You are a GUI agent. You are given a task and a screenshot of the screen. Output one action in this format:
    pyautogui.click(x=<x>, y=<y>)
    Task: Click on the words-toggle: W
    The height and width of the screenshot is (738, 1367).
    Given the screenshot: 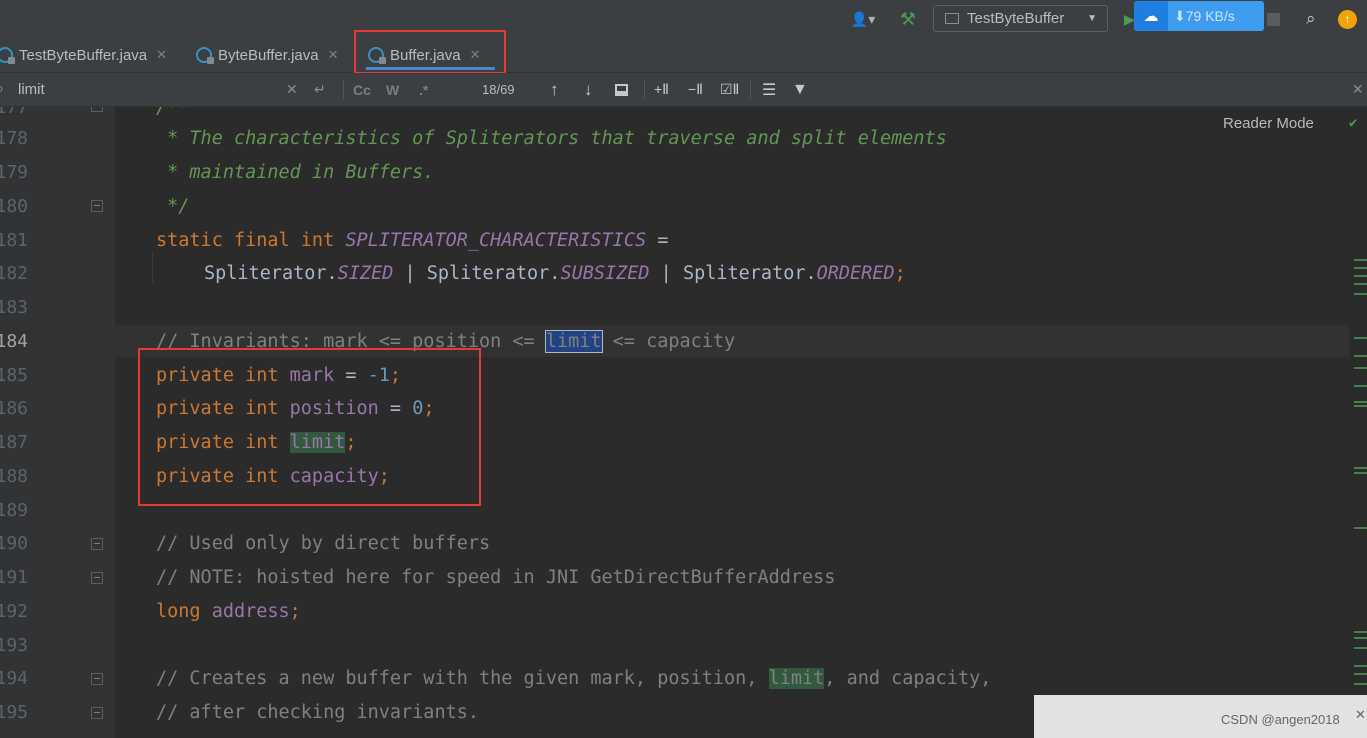 What is the action you would take?
    pyautogui.click(x=392, y=89)
    